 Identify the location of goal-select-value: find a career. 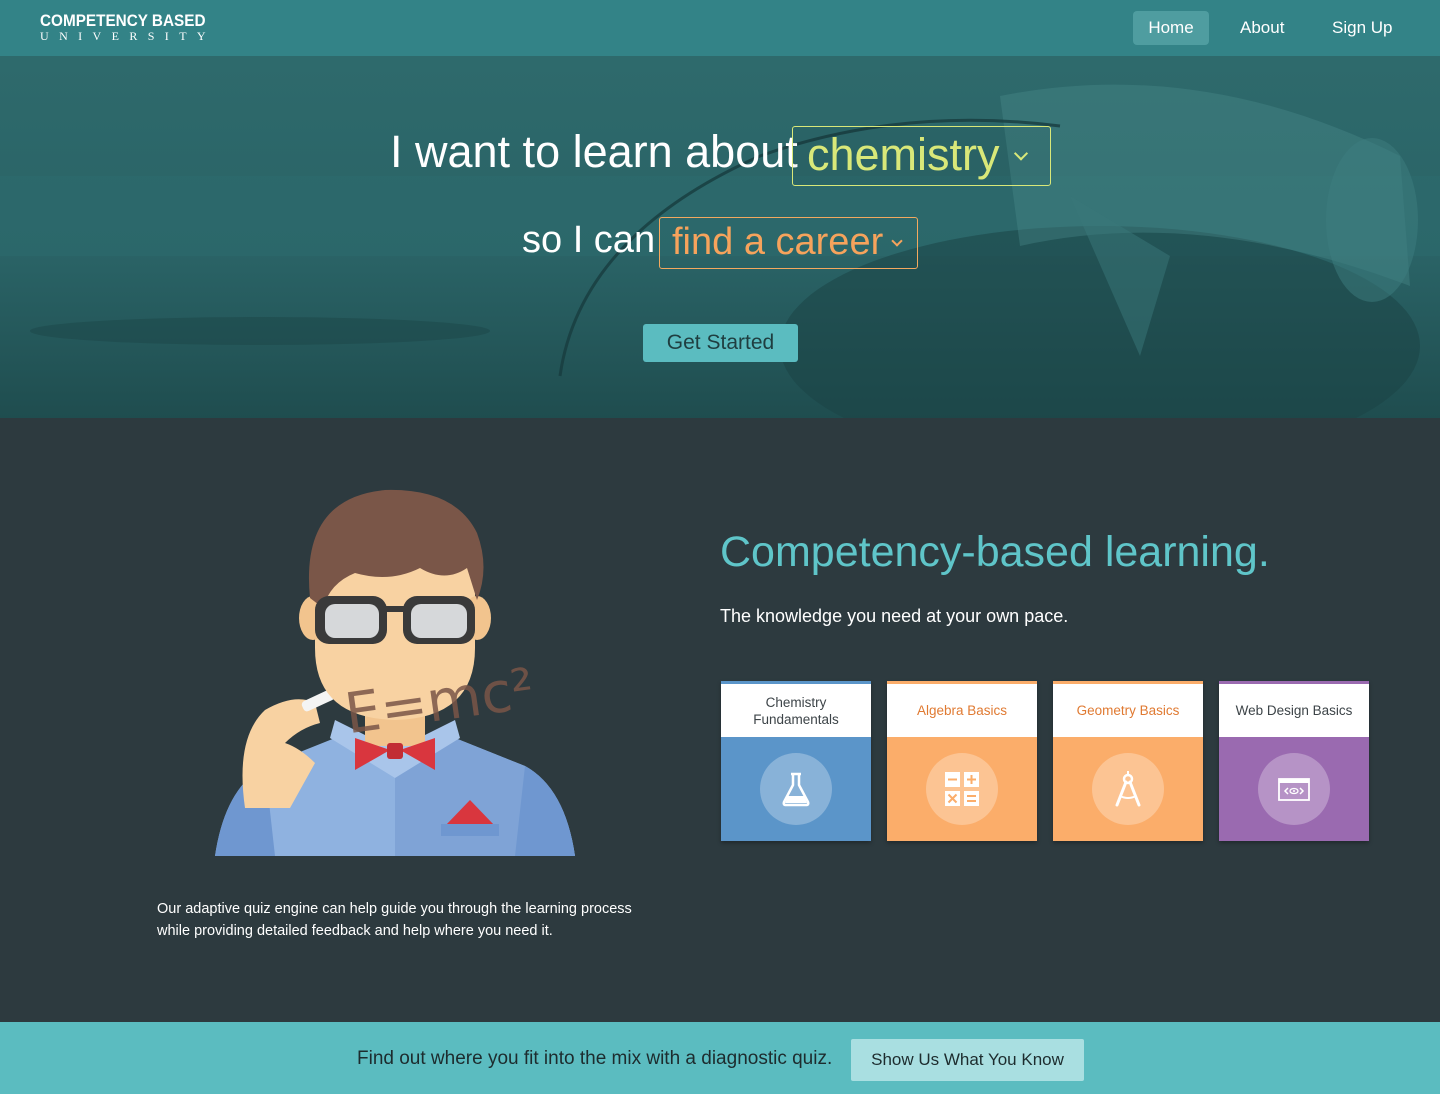
(778, 242).